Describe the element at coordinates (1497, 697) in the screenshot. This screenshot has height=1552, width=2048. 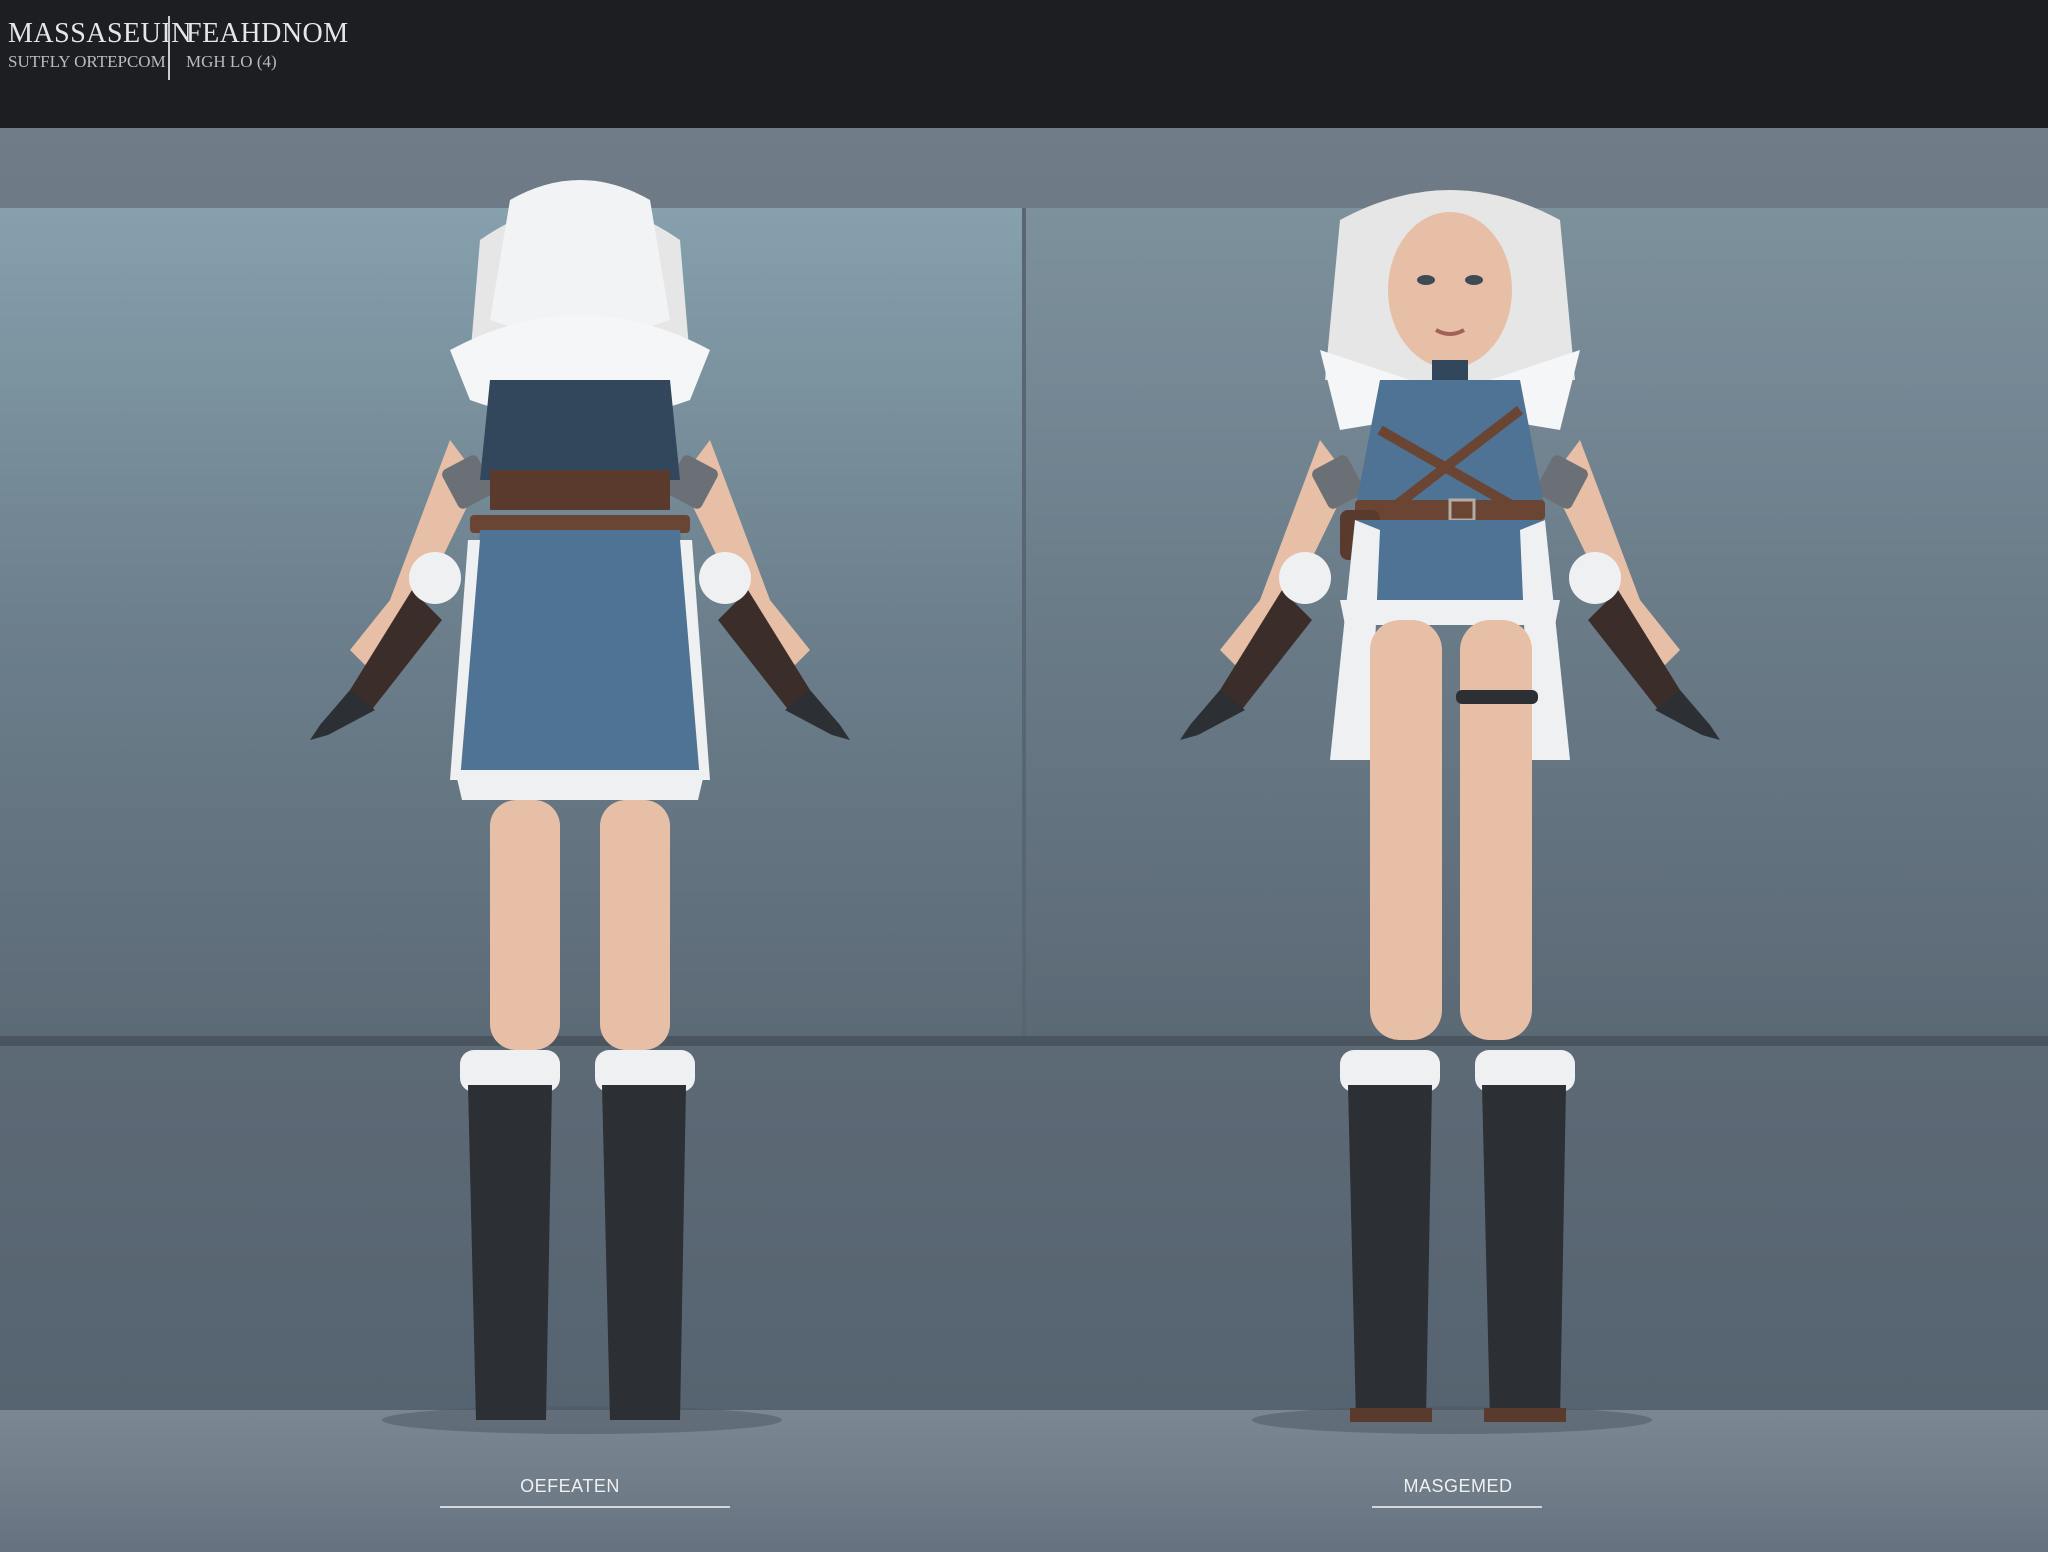
I see `thigh-strap` at that location.